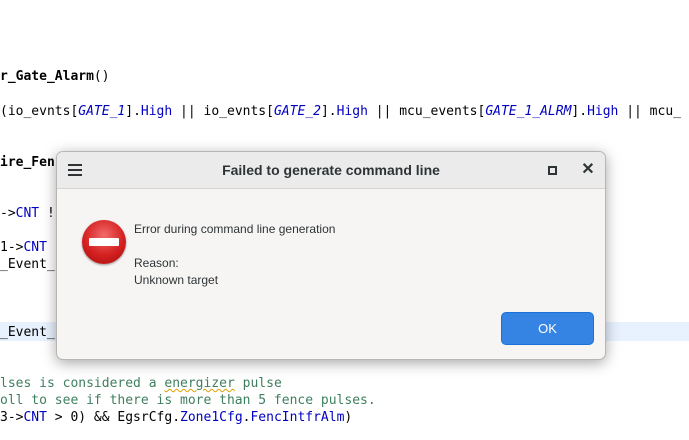  What do you see at coordinates (27, 213) in the screenshot?
I see `code-line-cnt-check: ->CNT !` at bounding box center [27, 213].